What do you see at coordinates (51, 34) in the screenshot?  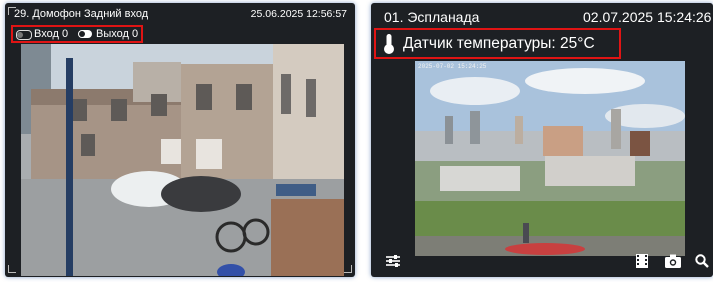 I see `entry-counter: Вход 0` at bounding box center [51, 34].